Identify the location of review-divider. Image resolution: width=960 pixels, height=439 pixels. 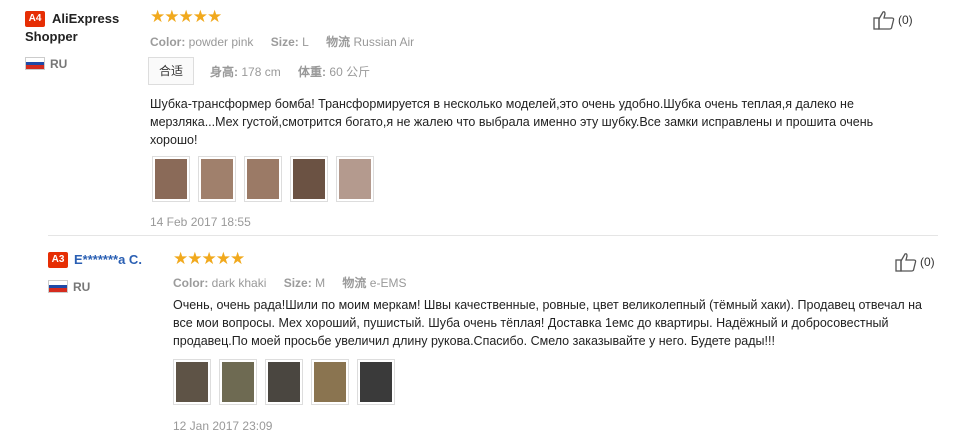
(493, 235).